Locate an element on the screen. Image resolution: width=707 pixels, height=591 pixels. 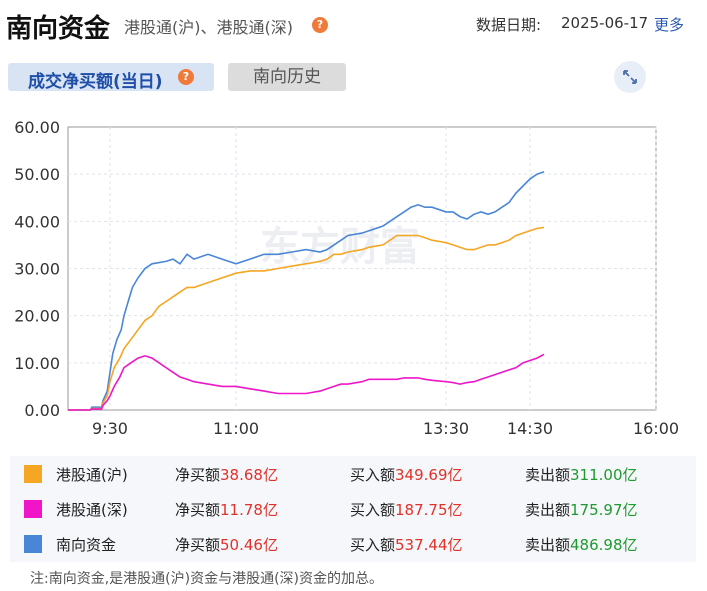
net-buy-cell: 净买额38.68亿 is located at coordinates (226, 475).